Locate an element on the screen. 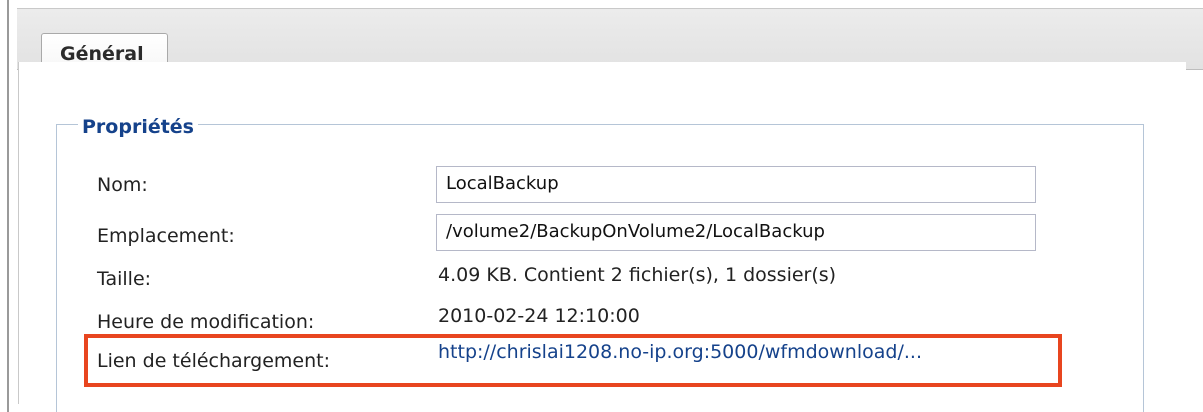 The width and height of the screenshot is (1203, 412). name-label: Nom: is located at coordinates (122, 185).